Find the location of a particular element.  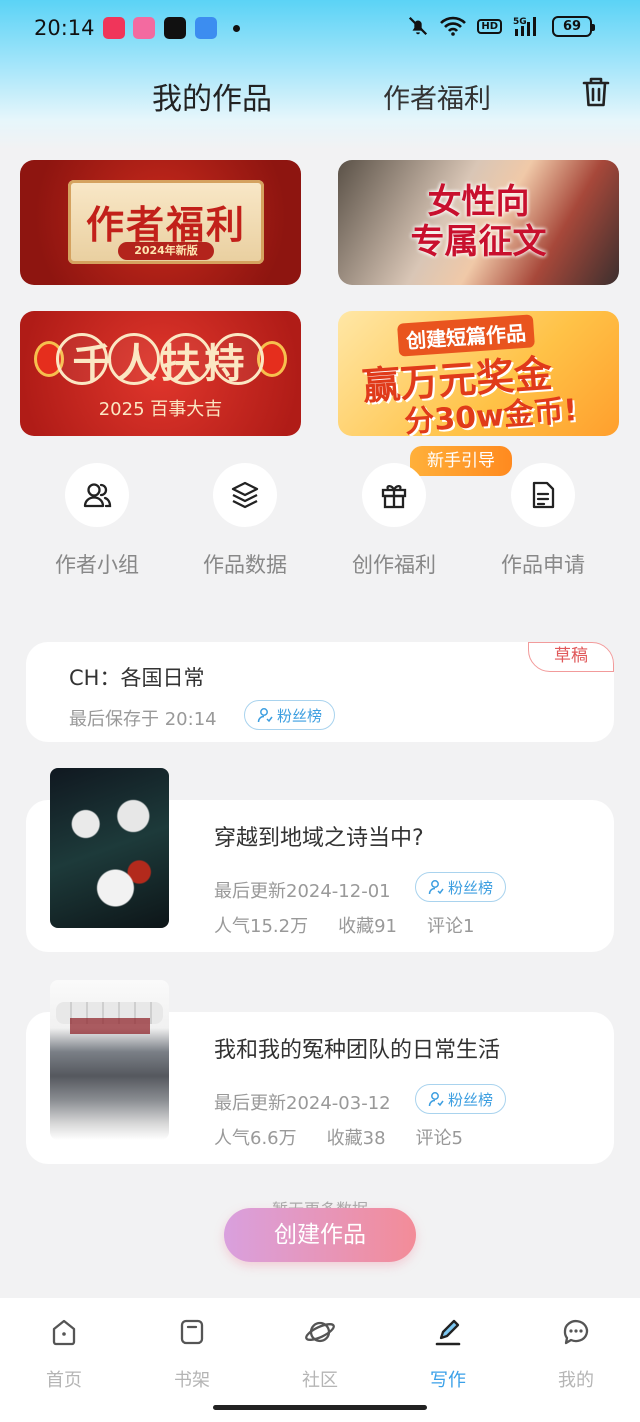

bilibili-app-icon is located at coordinates (144, 28).